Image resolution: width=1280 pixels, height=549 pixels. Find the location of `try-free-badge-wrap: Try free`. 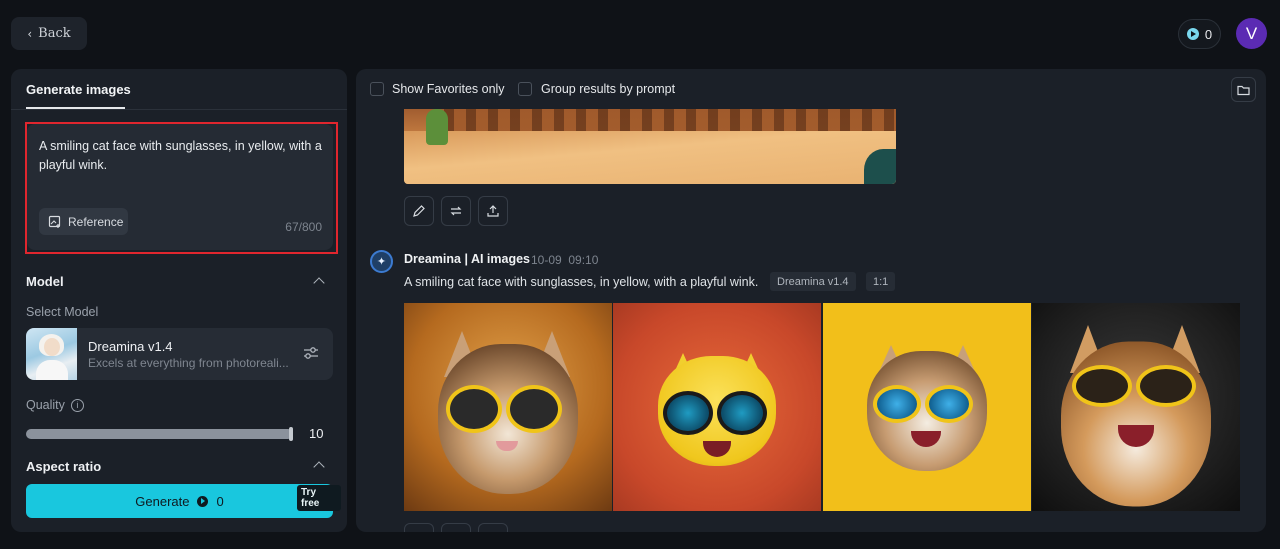

try-free-badge-wrap: Try free is located at coordinates (320, 497).